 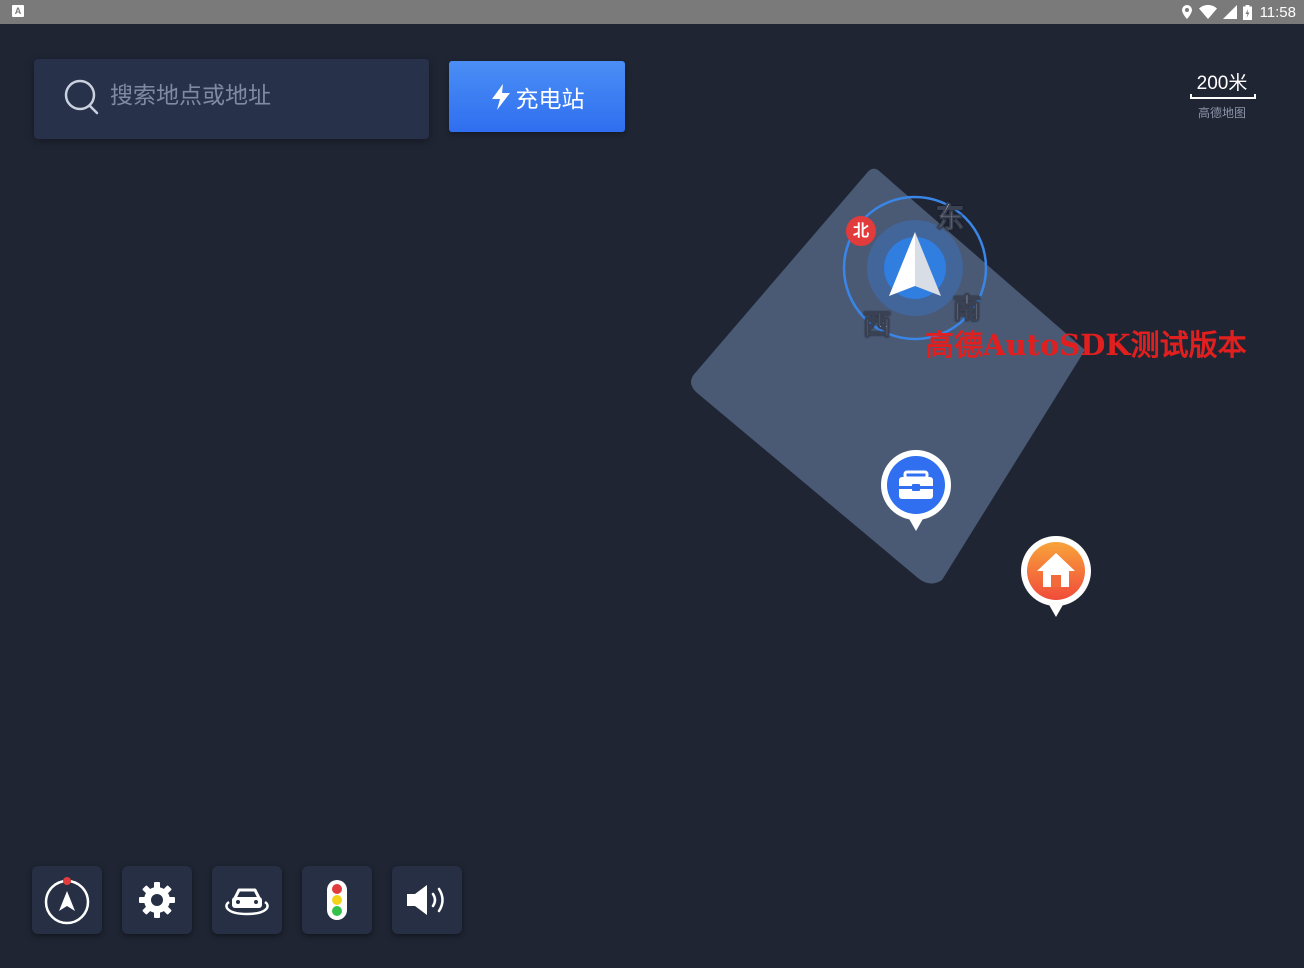 I want to click on traffic-button, so click(x=337, y=900).